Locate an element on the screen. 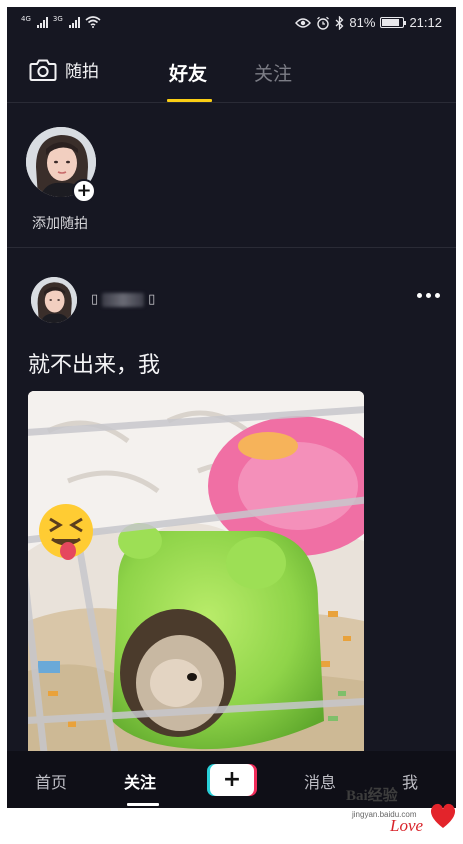 The height and width of the screenshot is (844, 463). nav-home: 首页 is located at coordinates (51, 781).